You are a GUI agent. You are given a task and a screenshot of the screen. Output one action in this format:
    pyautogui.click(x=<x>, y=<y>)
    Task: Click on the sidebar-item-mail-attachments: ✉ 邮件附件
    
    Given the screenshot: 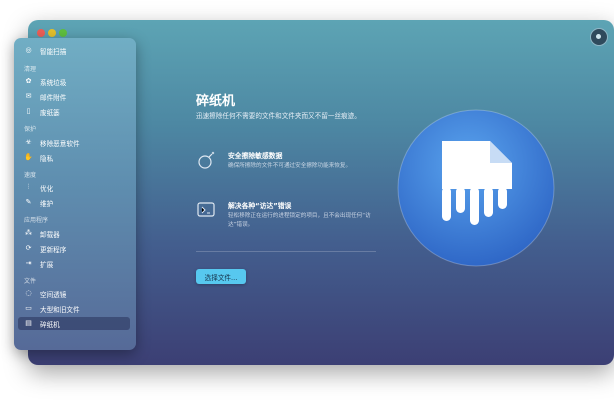 What is the action you would take?
    pyautogui.click(x=74, y=96)
    